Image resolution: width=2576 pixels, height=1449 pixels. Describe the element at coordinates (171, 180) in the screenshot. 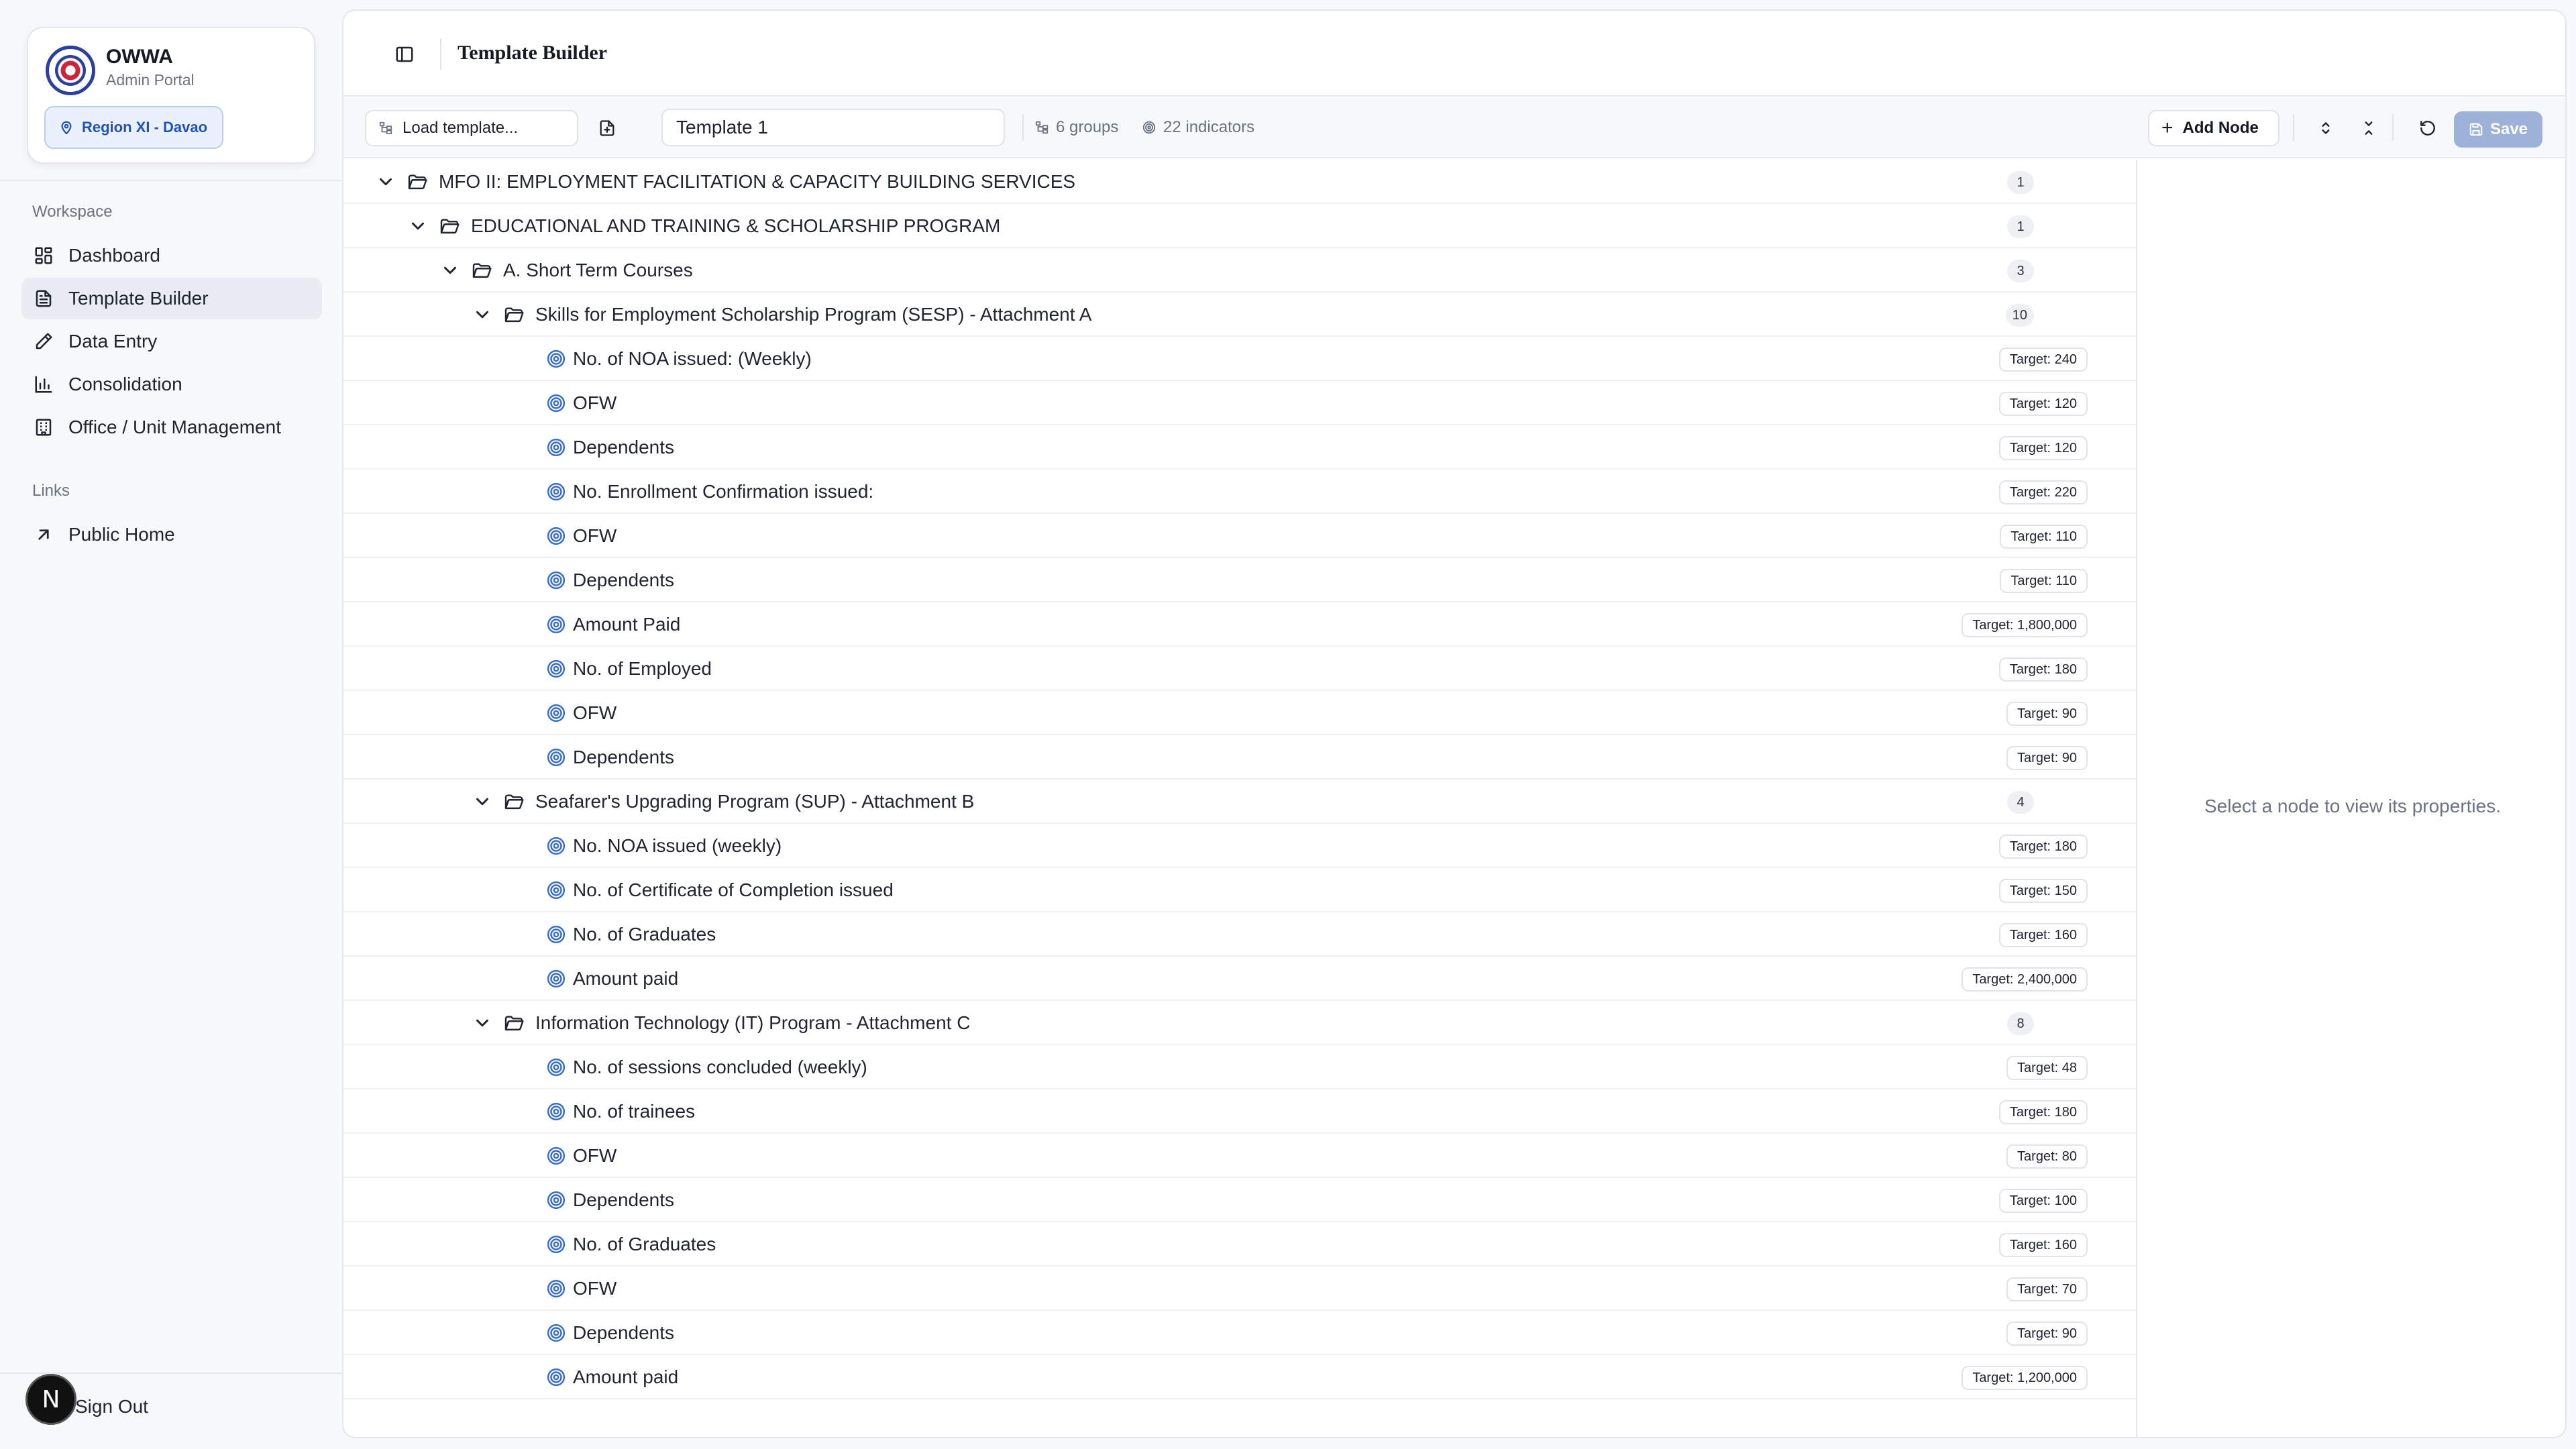

I see `sidebar-divider` at that location.